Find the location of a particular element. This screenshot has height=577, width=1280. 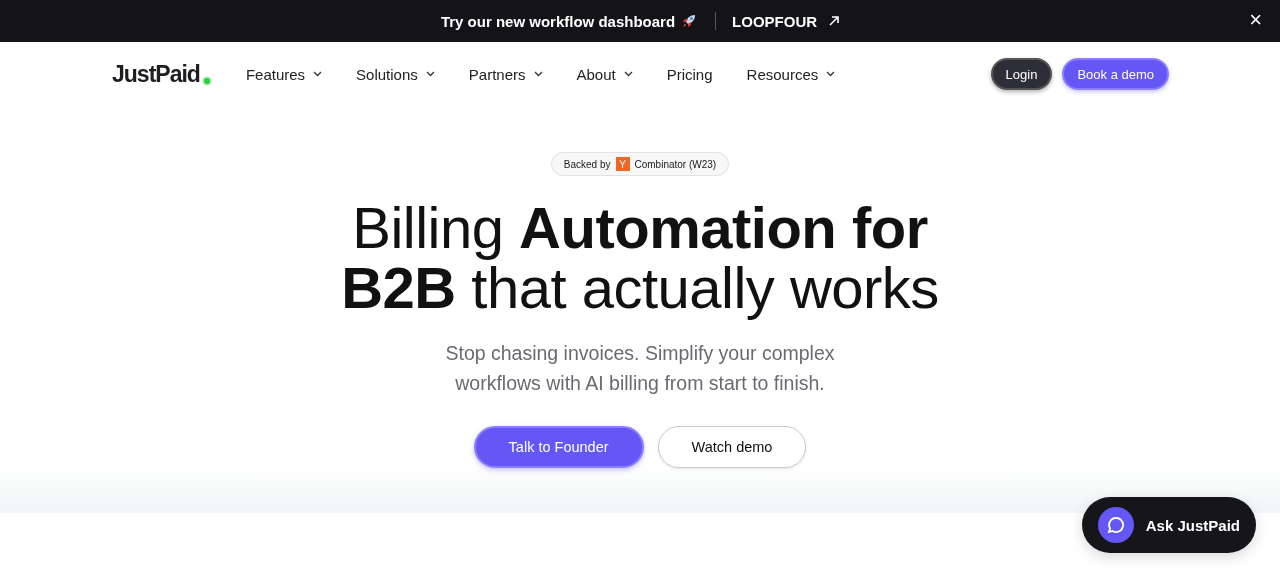

badge-text: Backed by is located at coordinates (587, 164).